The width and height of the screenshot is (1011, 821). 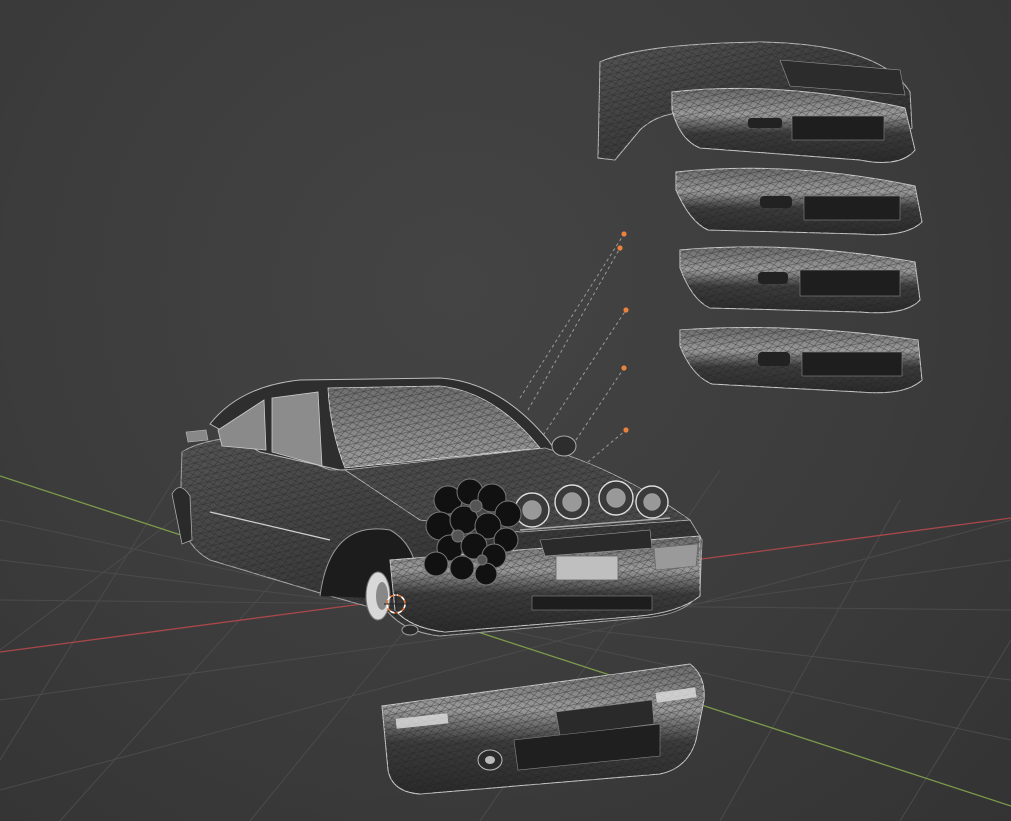 I want to click on detached-bumper, so click(x=543, y=729).